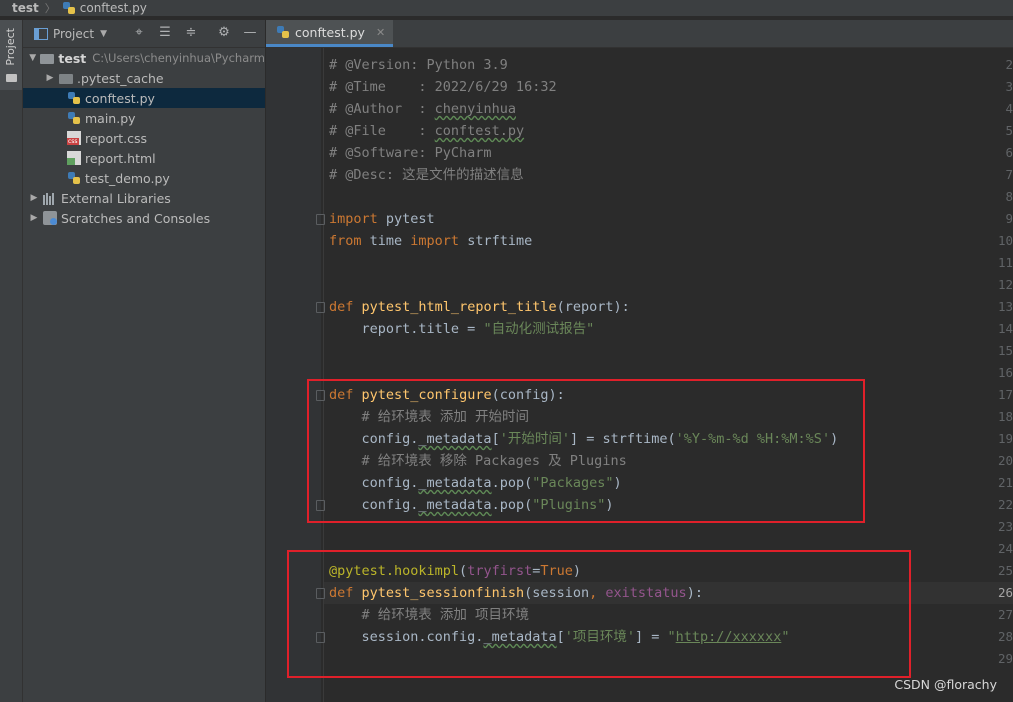 Image resolution: width=1013 pixels, height=702 pixels. What do you see at coordinates (191, 33) in the screenshot?
I see `expand-all-icon: ≑` at bounding box center [191, 33].